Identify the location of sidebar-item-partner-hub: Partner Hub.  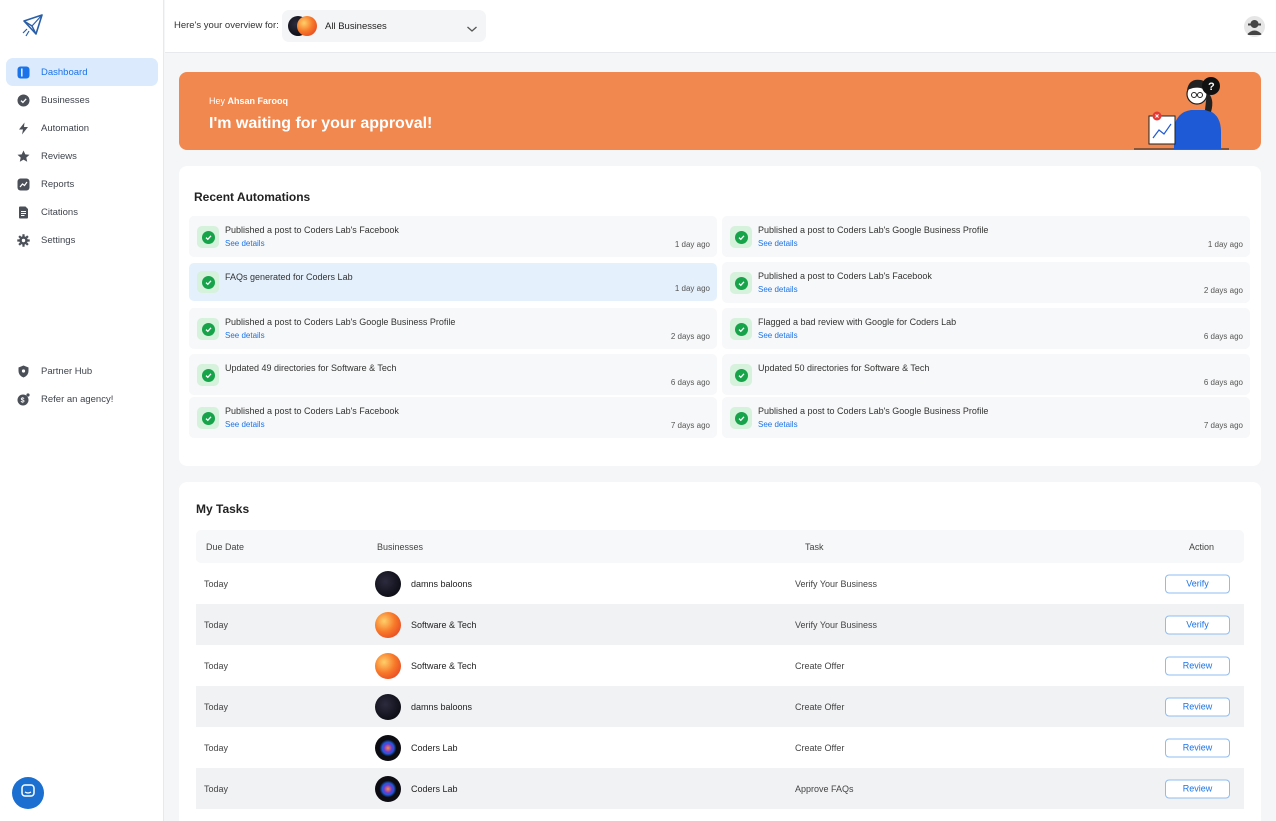
(82, 371).